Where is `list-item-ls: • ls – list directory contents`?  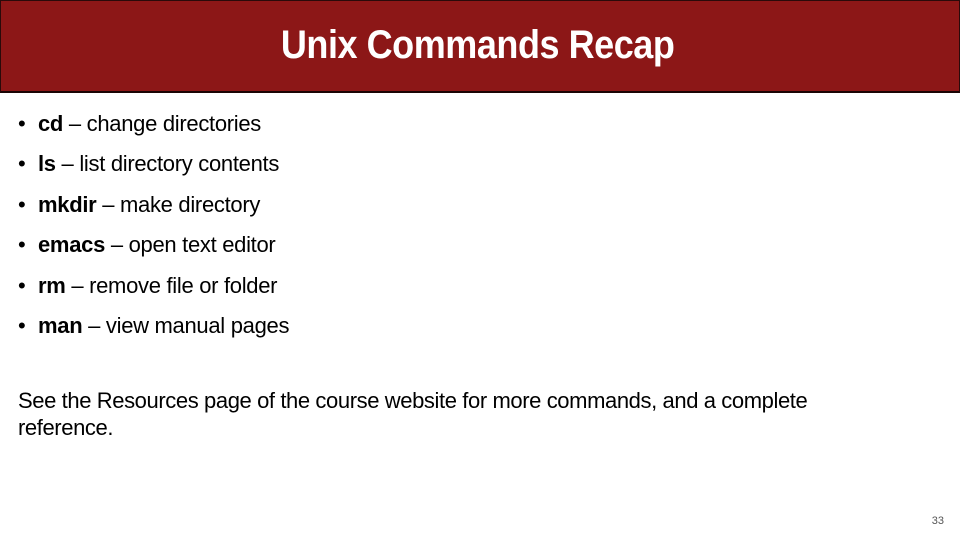
list-item-ls: • ls – list directory contents is located at coordinates (153, 164).